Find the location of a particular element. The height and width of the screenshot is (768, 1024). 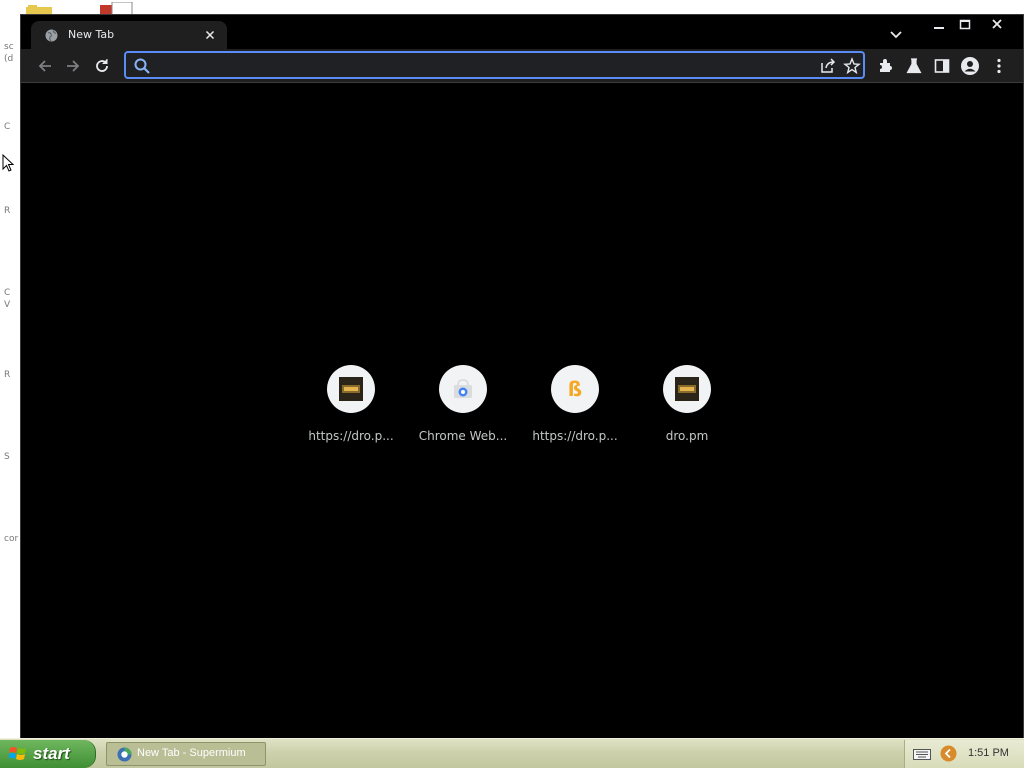

svg-text: ß is located at coordinates (575, 389).